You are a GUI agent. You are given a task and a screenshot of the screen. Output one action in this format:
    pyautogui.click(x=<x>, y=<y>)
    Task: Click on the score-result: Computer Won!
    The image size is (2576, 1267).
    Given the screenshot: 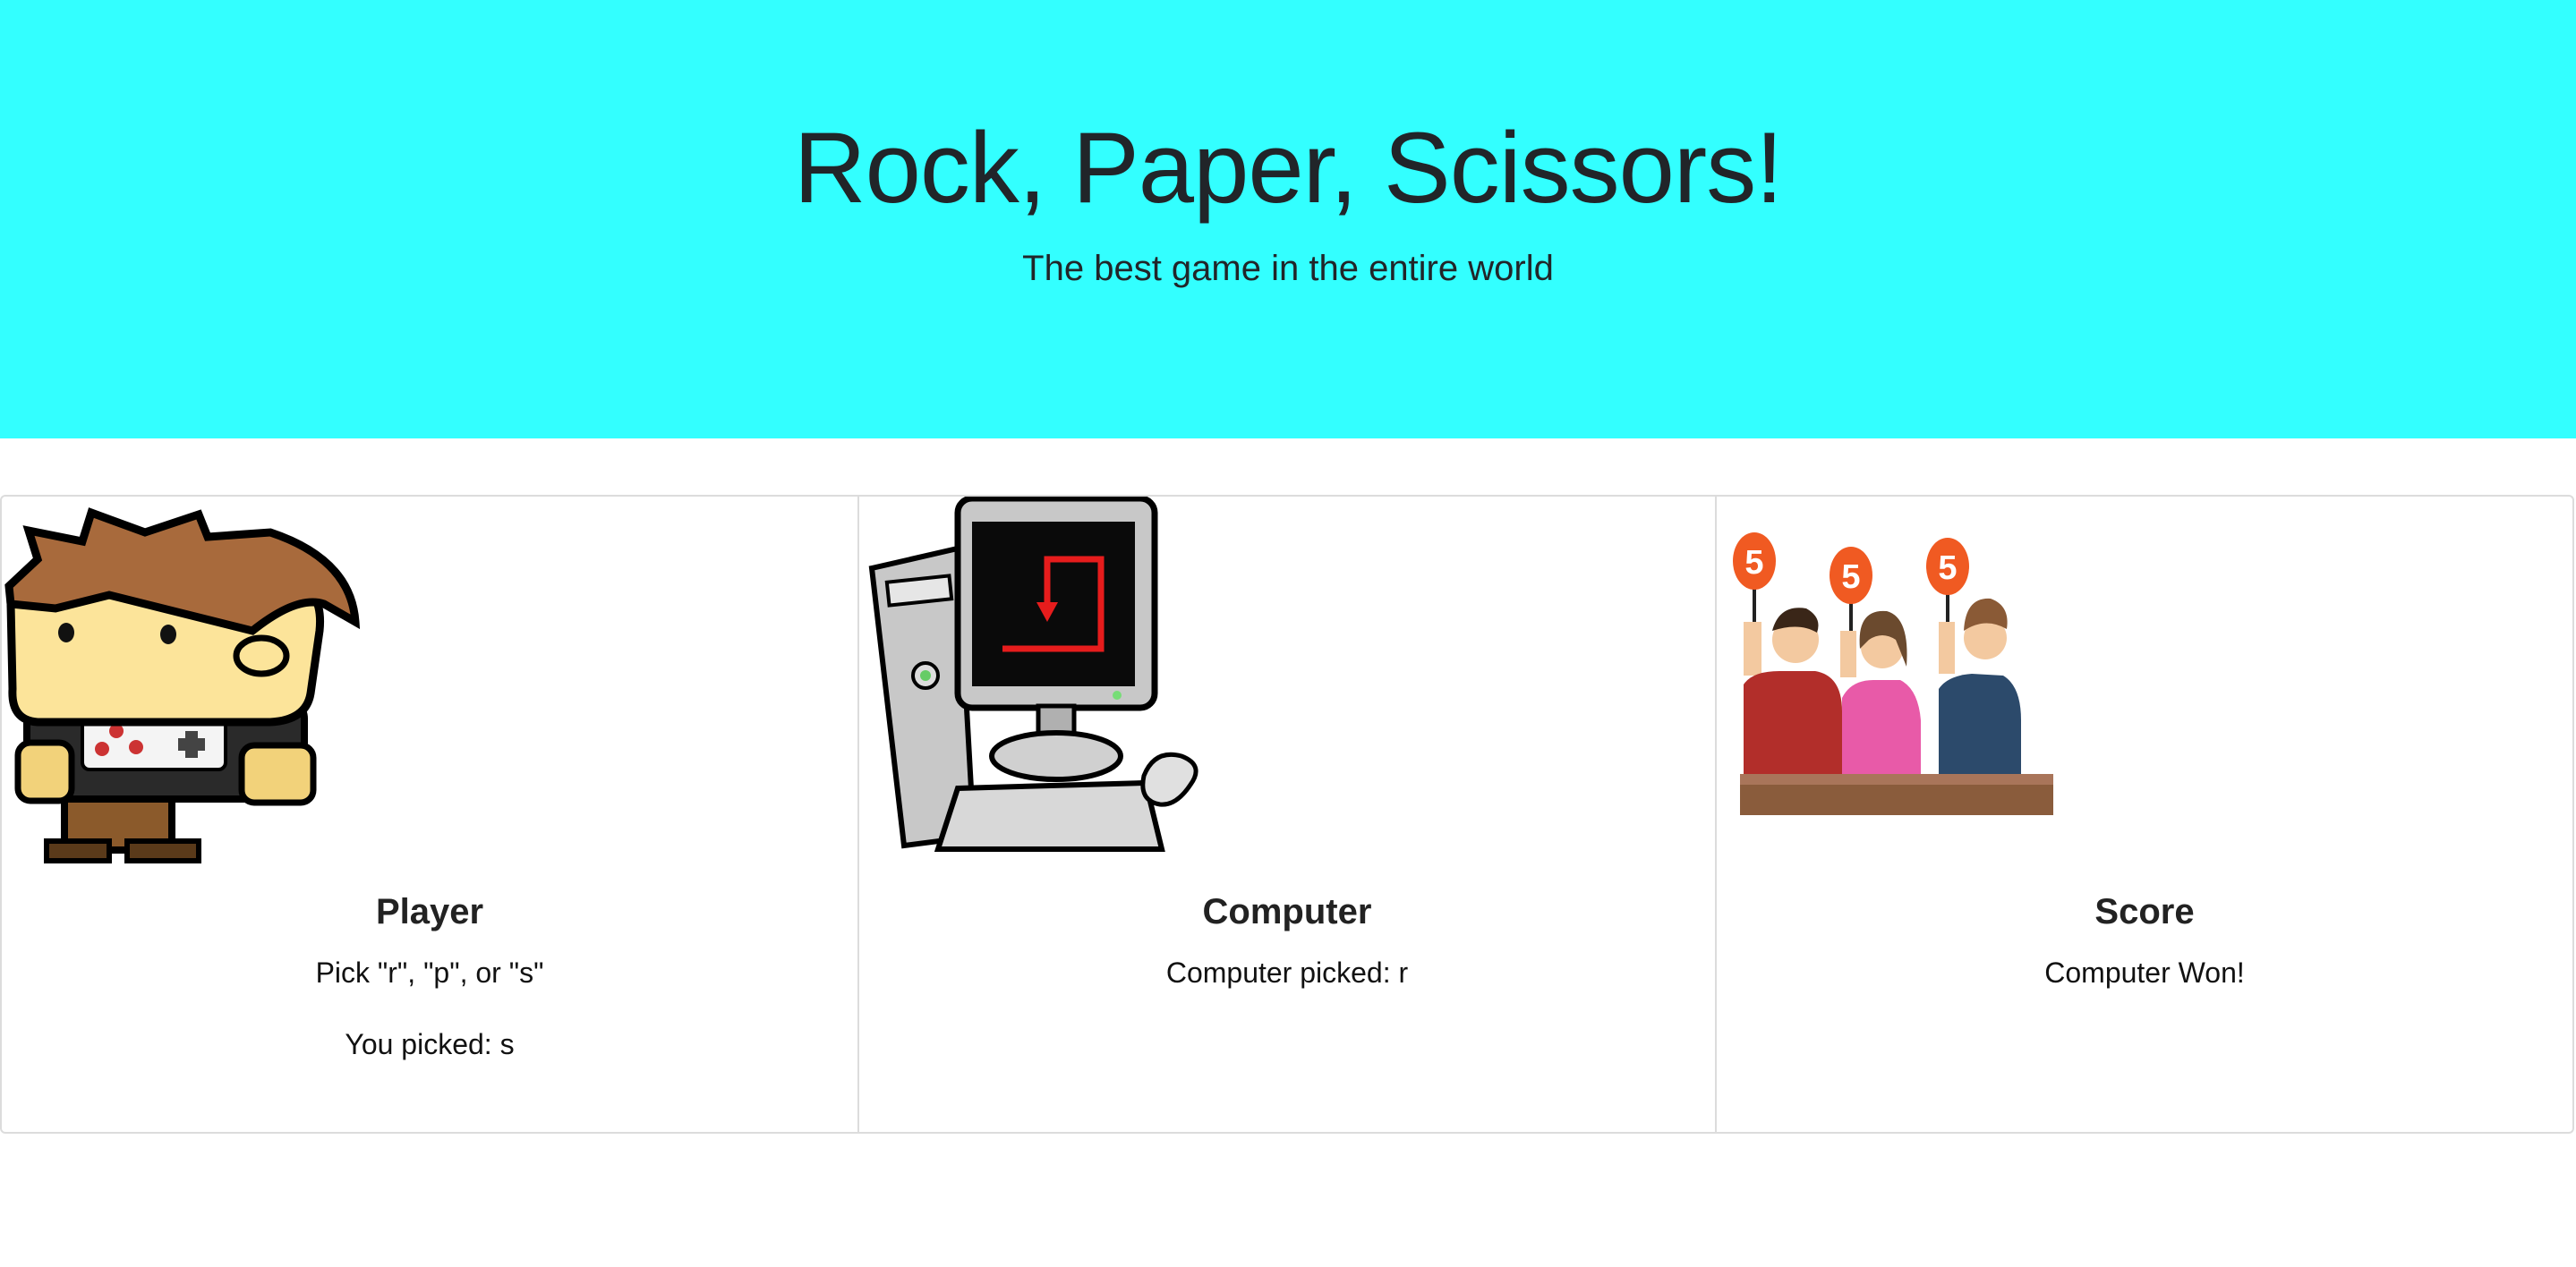 What is the action you would take?
    pyautogui.click(x=2144, y=973)
    